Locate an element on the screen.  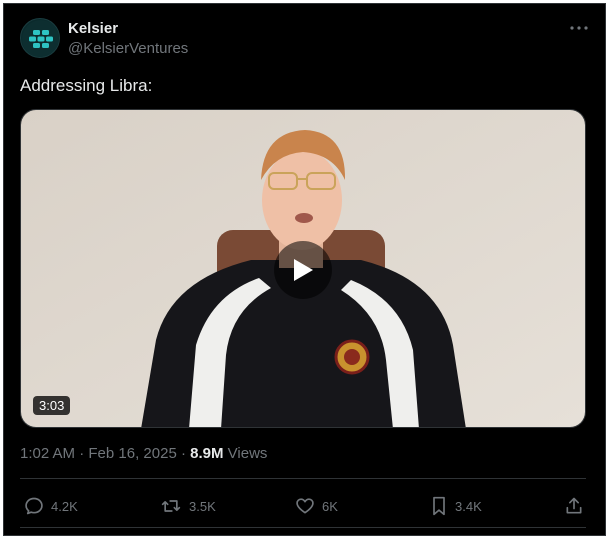
like-count: 6K is located at coordinates (330, 506).